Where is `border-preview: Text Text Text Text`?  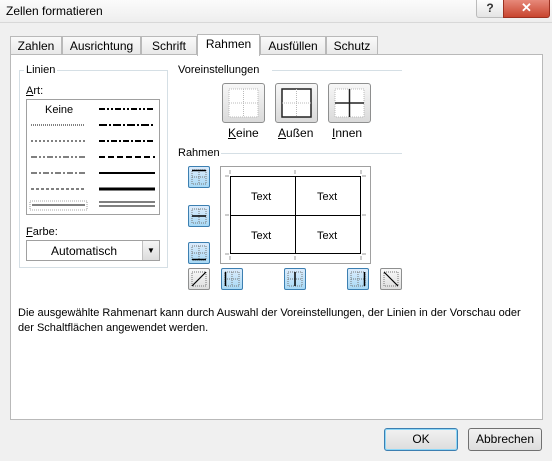 border-preview: Text Text Text Text is located at coordinates (295, 215).